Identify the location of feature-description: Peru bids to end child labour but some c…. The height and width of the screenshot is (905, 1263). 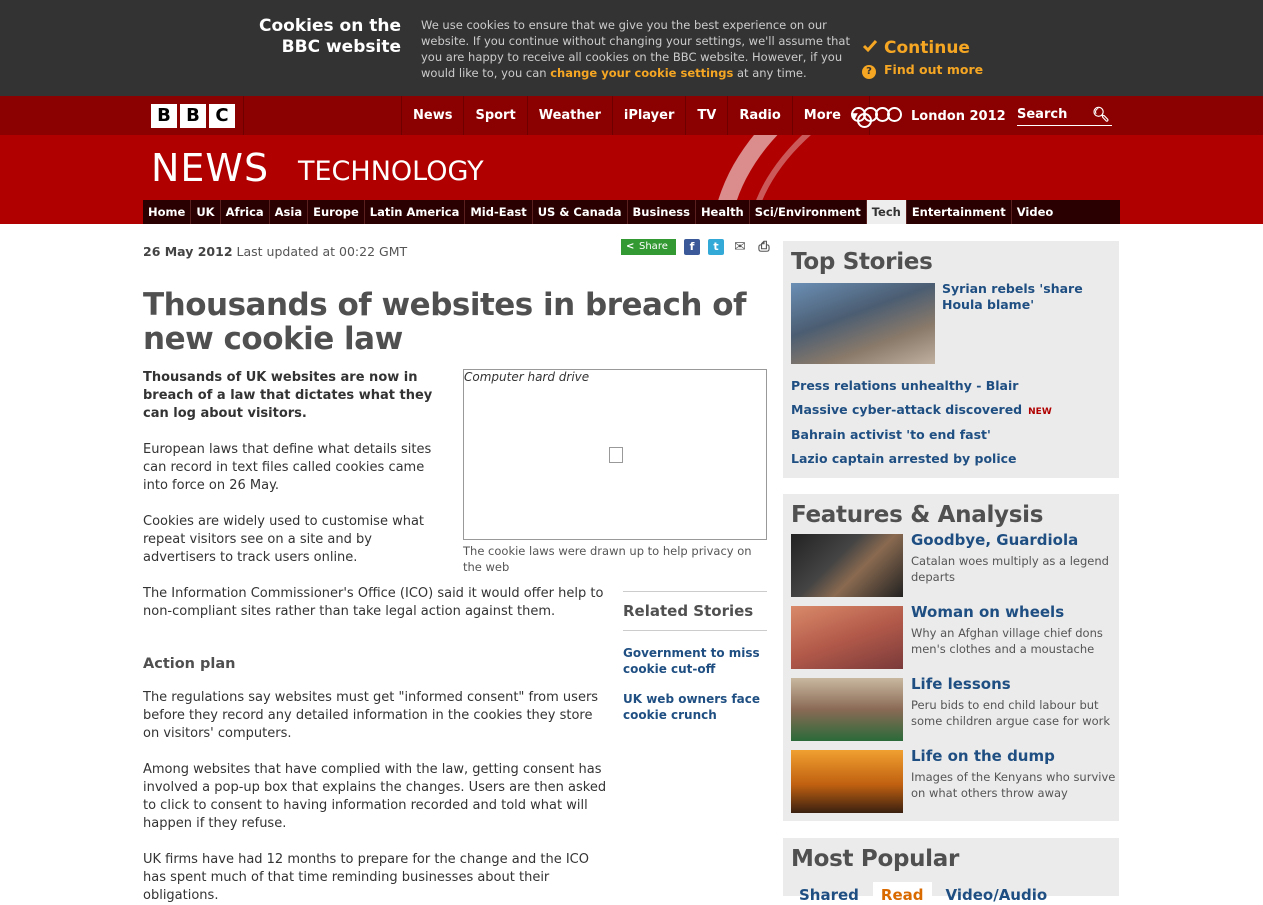
(1011, 713).